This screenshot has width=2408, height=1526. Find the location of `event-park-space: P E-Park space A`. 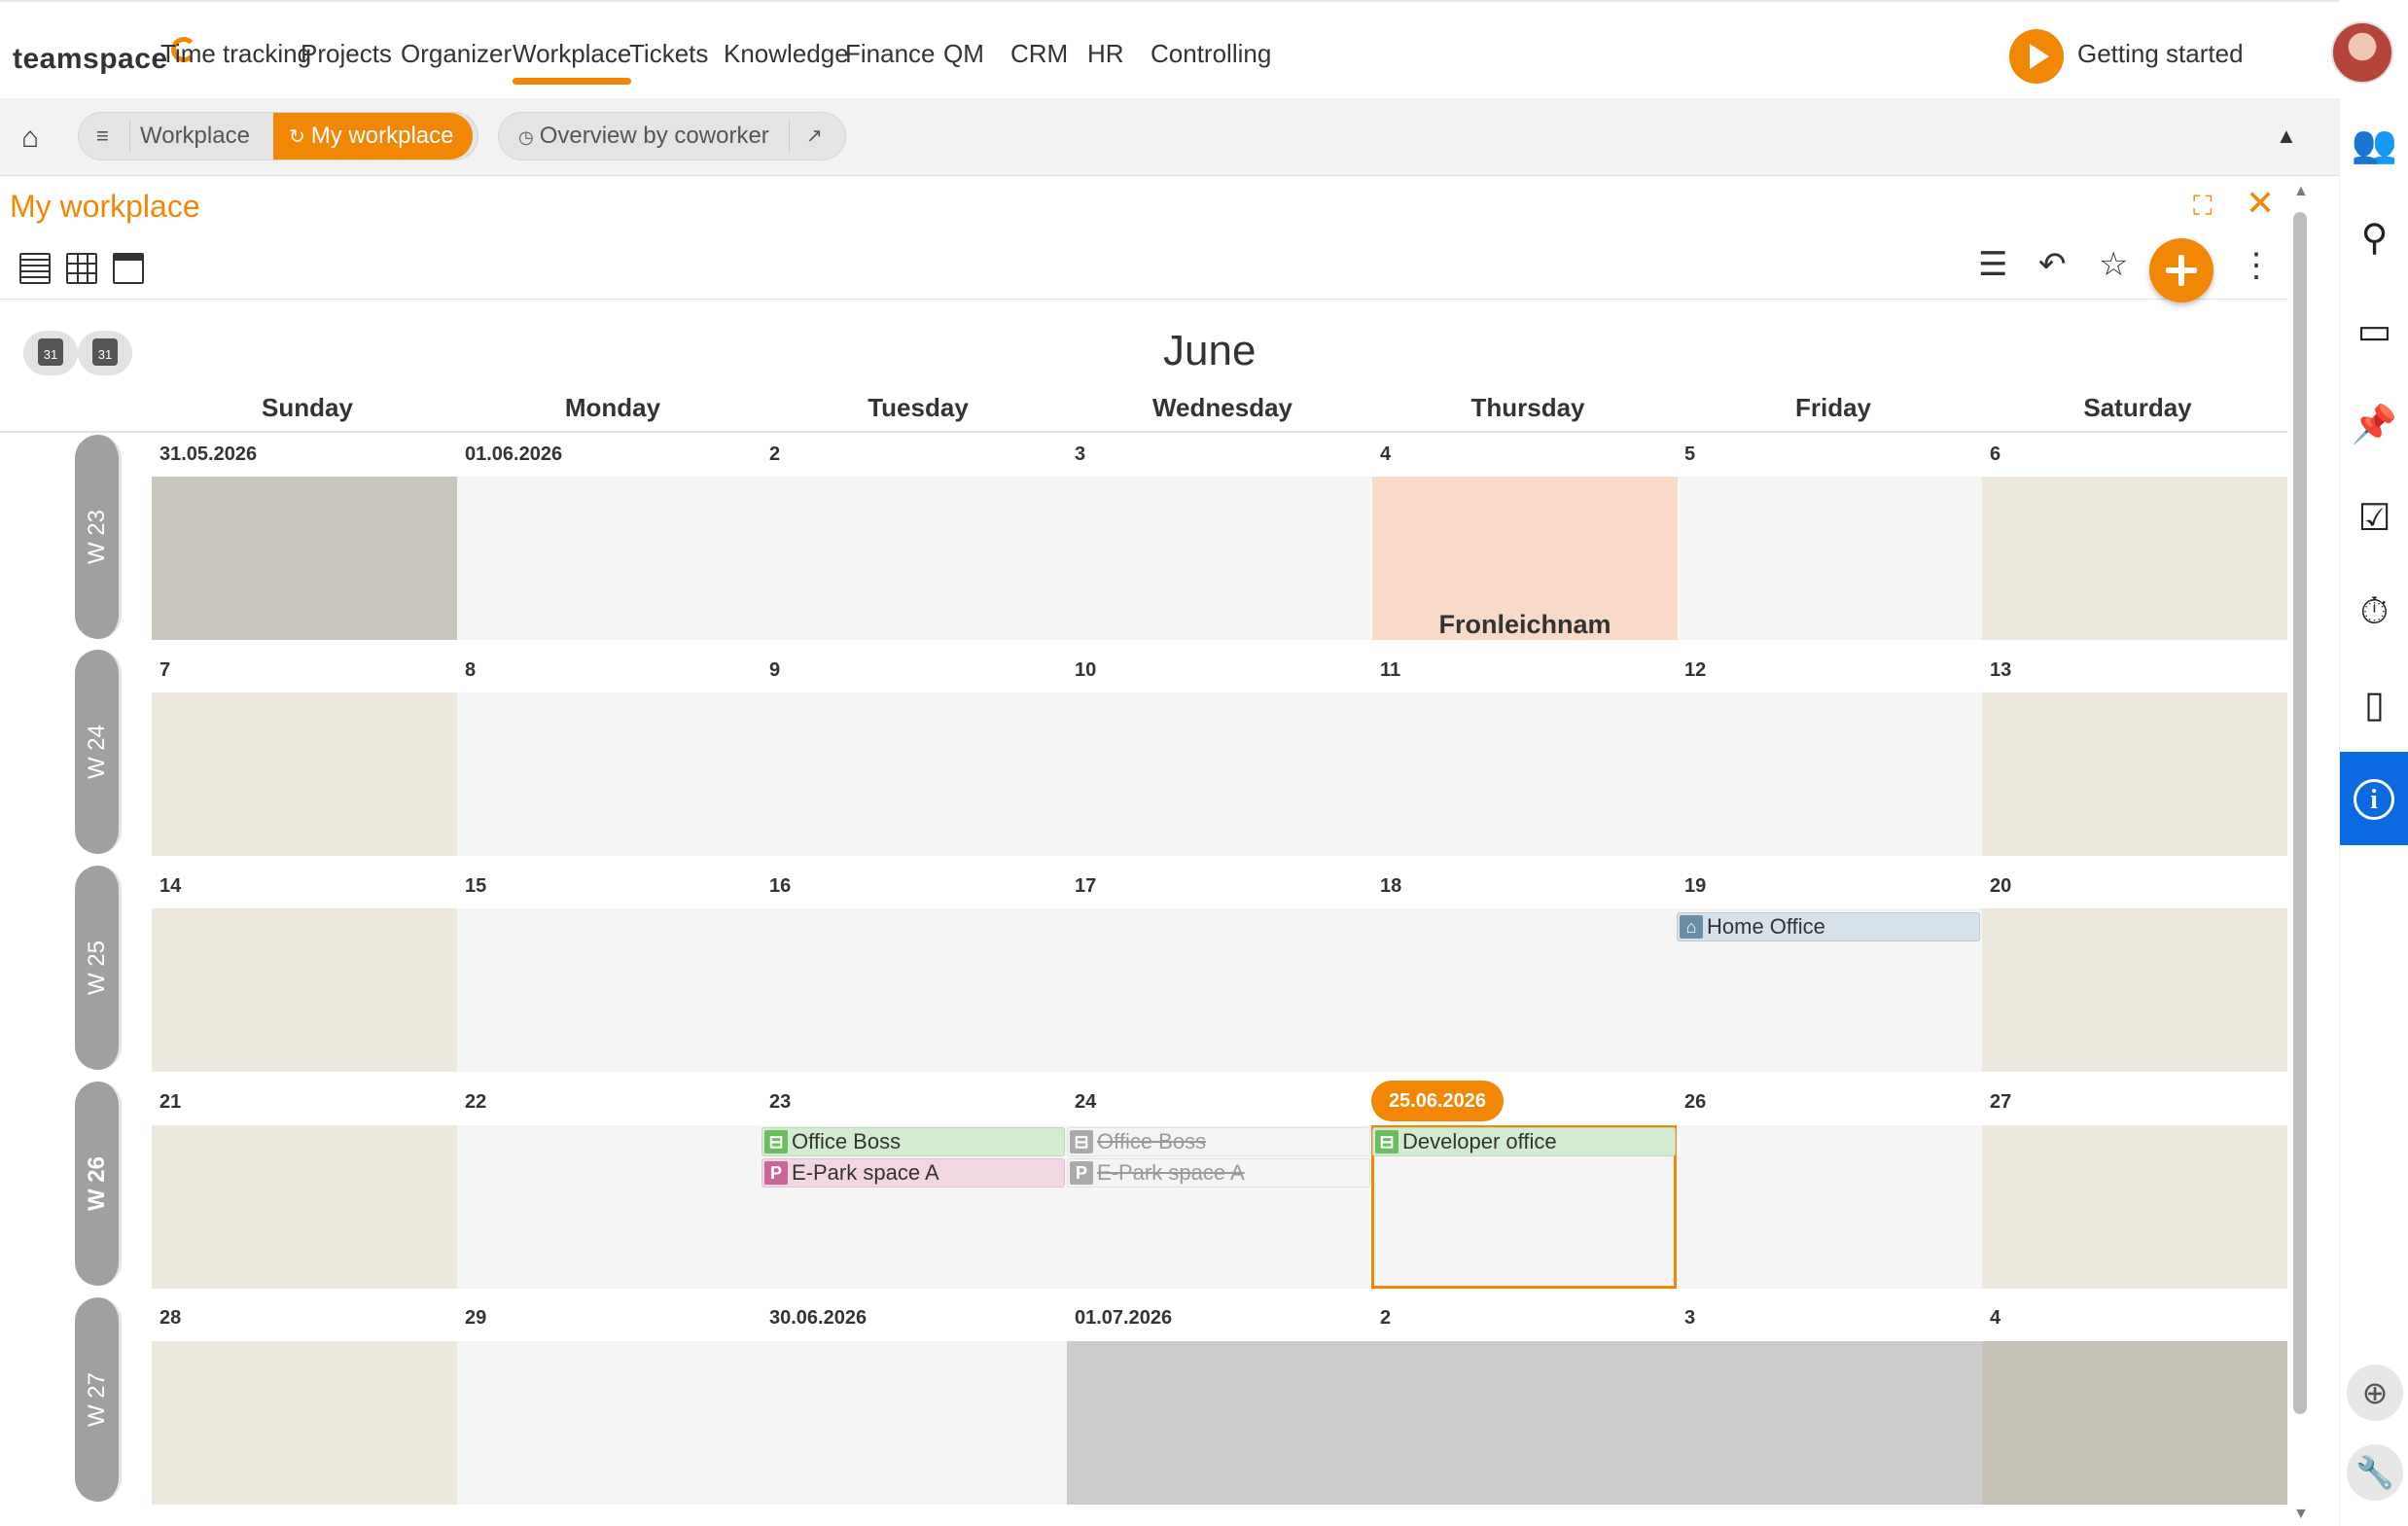

event-park-space: P E-Park space A is located at coordinates (913, 1173).